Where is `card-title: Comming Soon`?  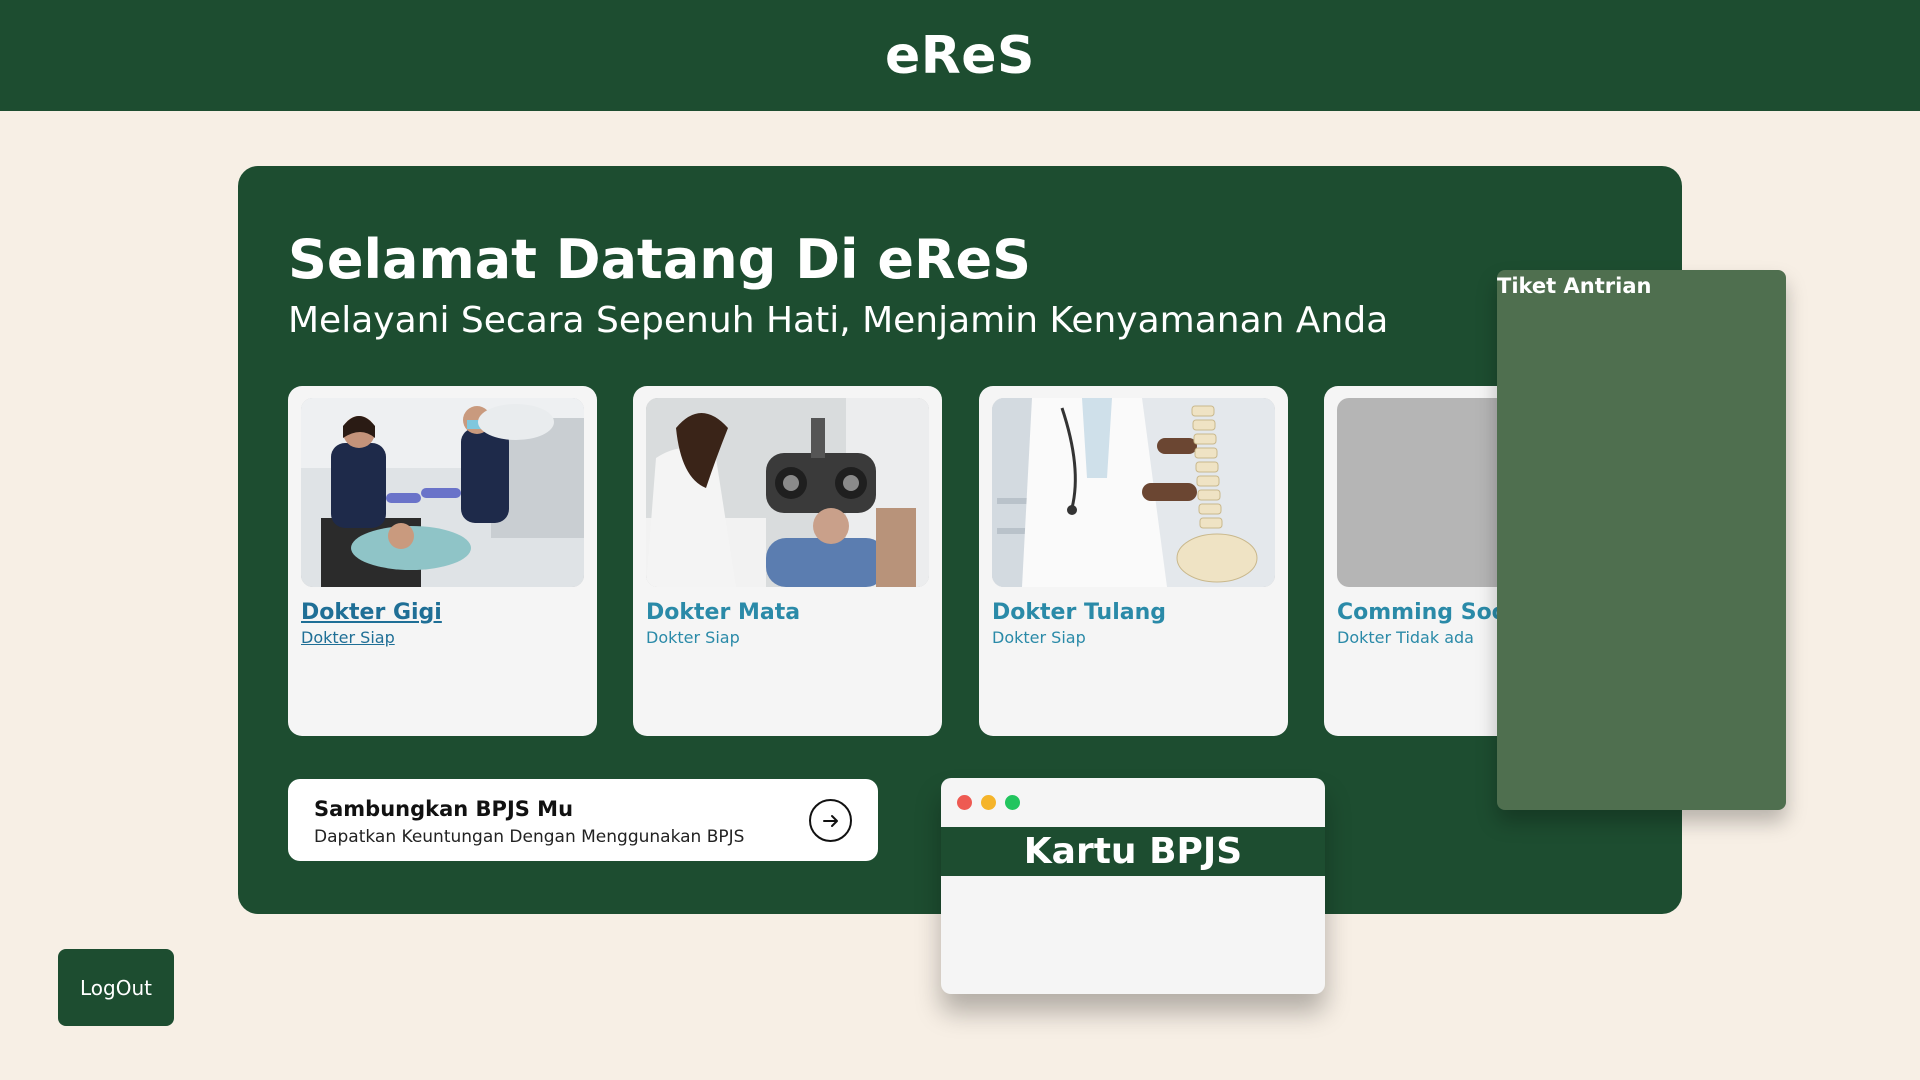 card-title: Comming Soon is located at coordinates (1429, 612).